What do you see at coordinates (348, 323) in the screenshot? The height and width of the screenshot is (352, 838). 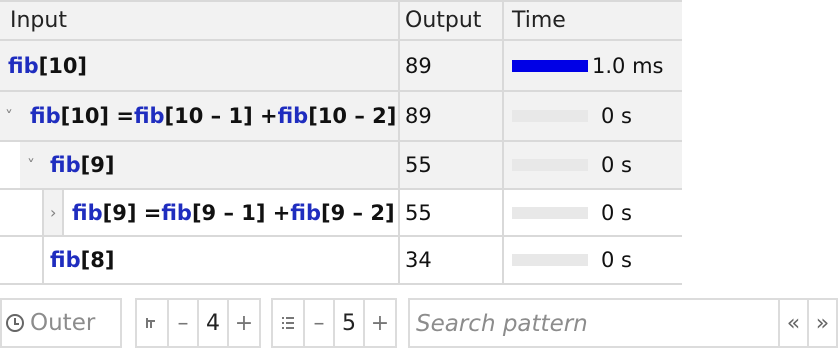 I see `count-value: 5` at bounding box center [348, 323].